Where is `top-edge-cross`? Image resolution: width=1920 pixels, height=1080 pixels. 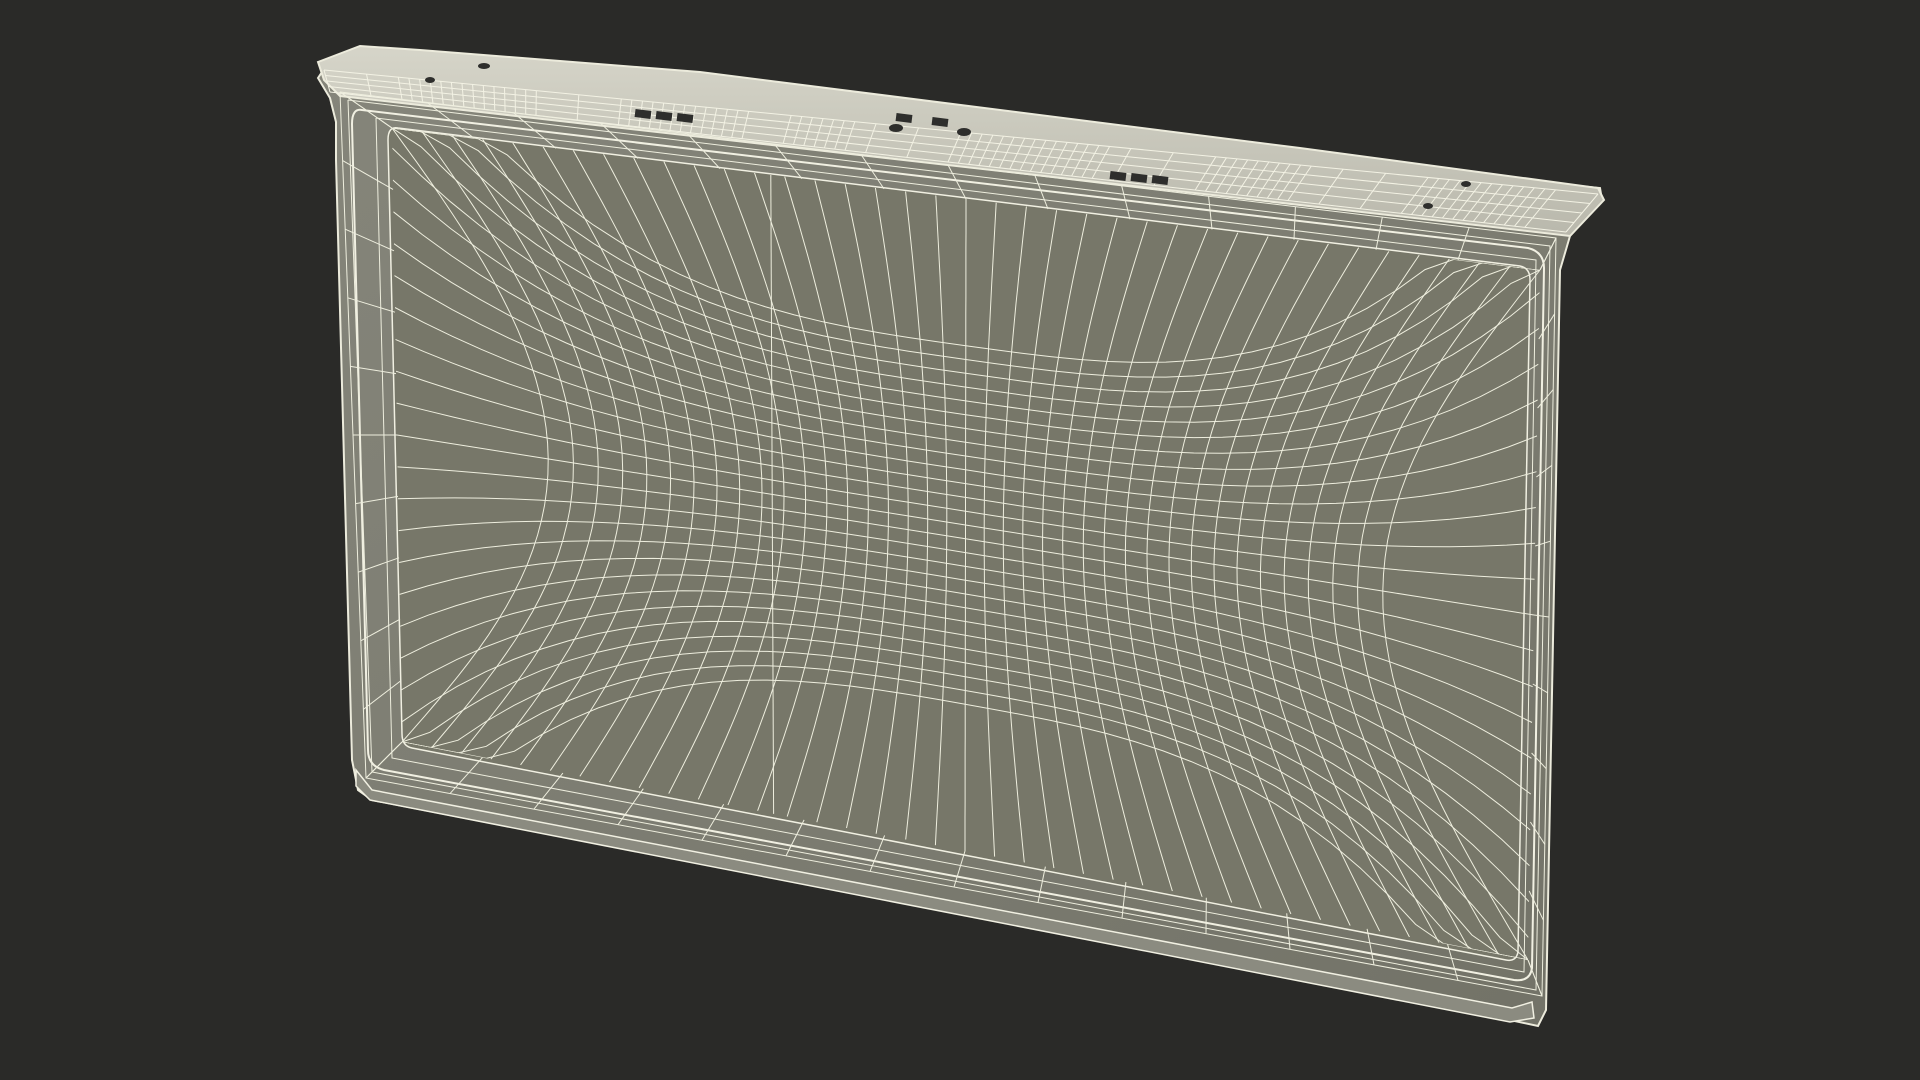 top-edge-cross is located at coordinates (505, 99).